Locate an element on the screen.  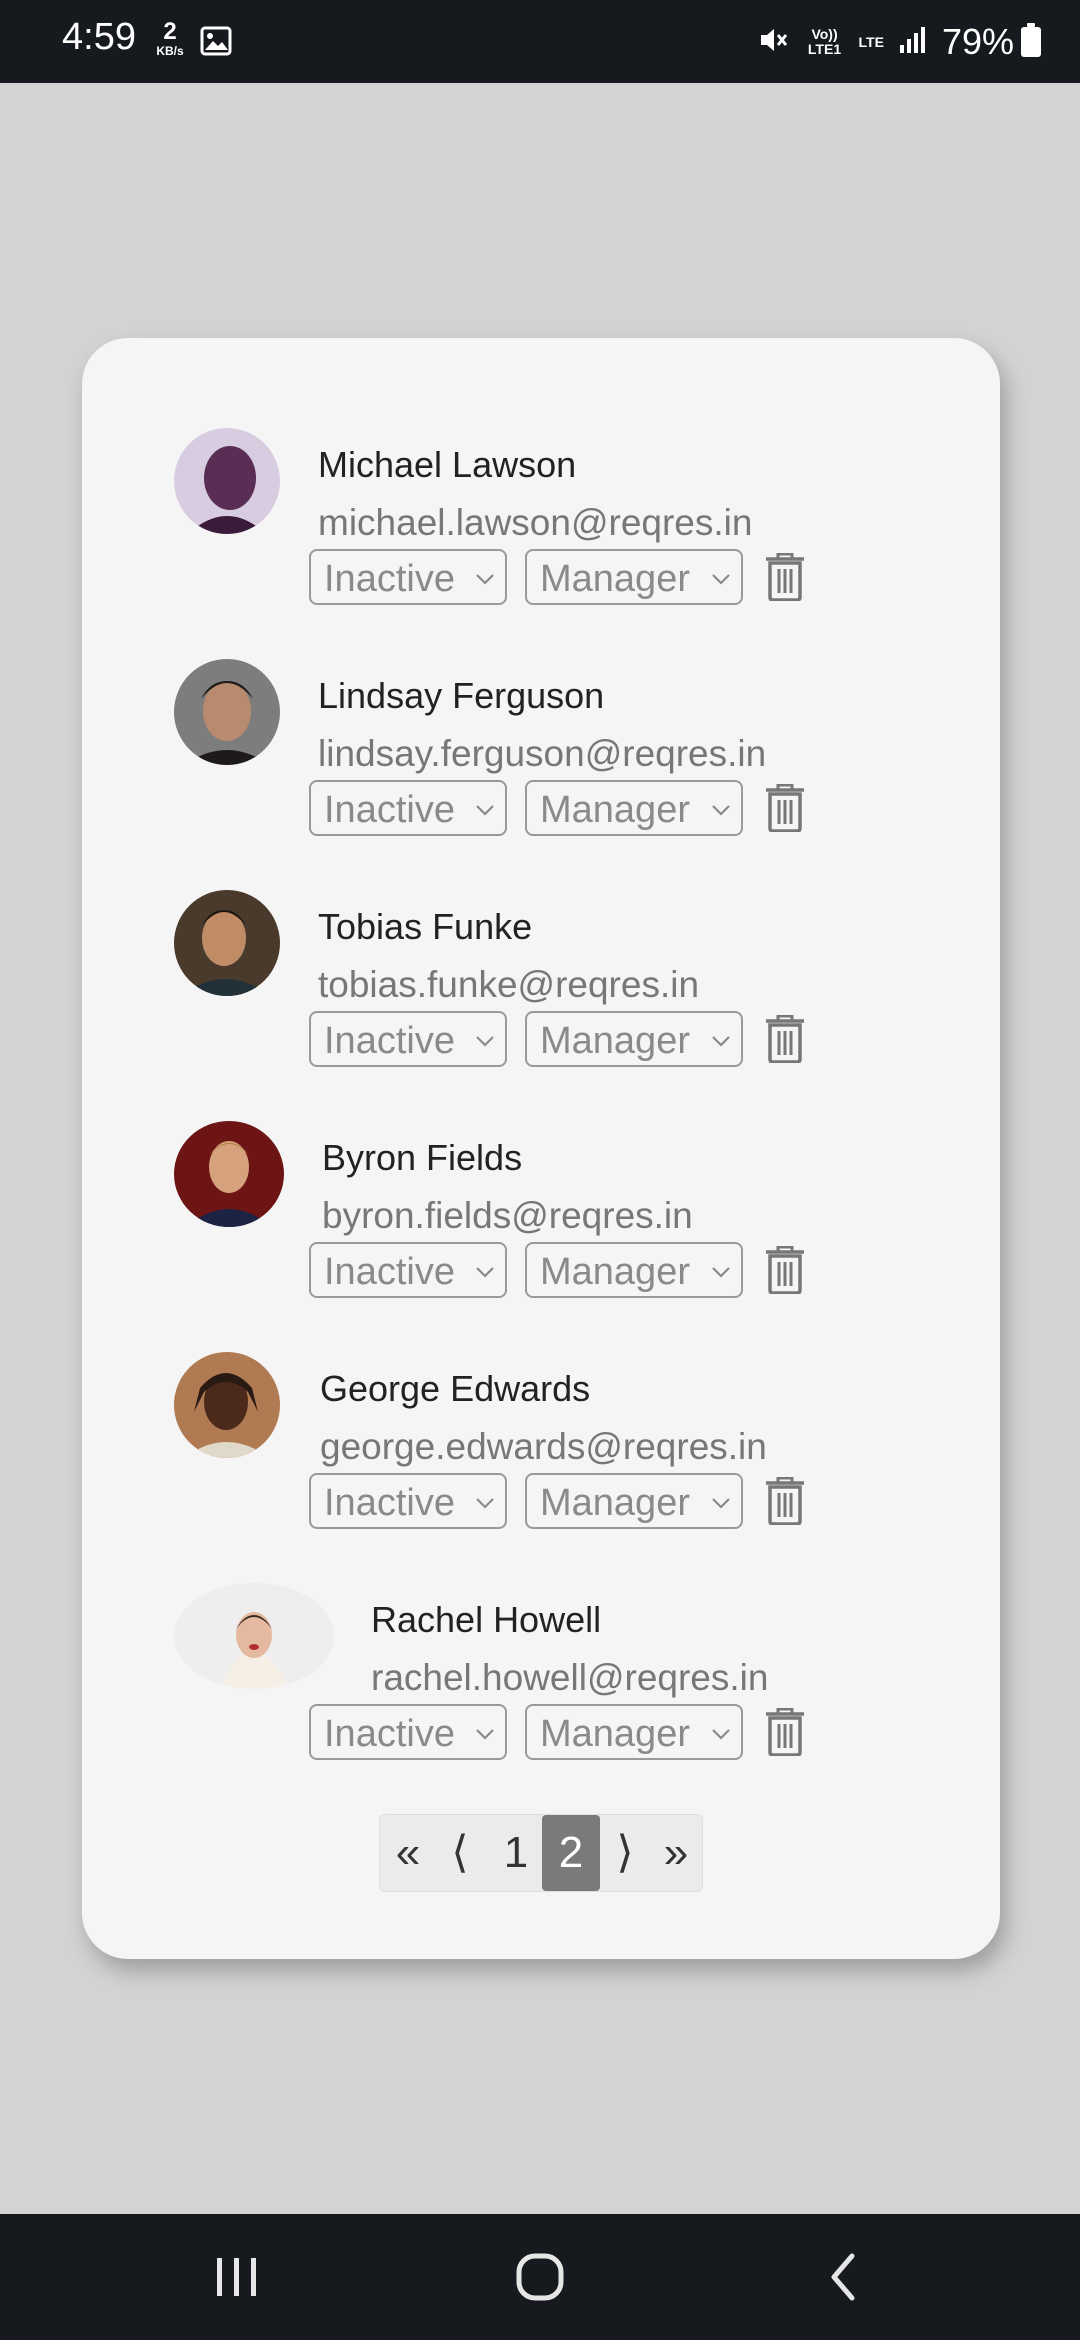
last-page-button: » is located at coordinates (676, 1853).